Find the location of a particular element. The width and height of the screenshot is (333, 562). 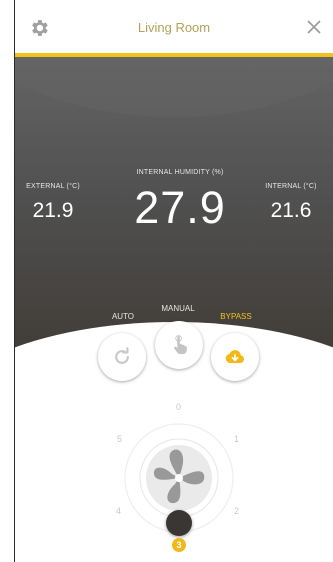

hand-pointer-icon is located at coordinates (180, 345).